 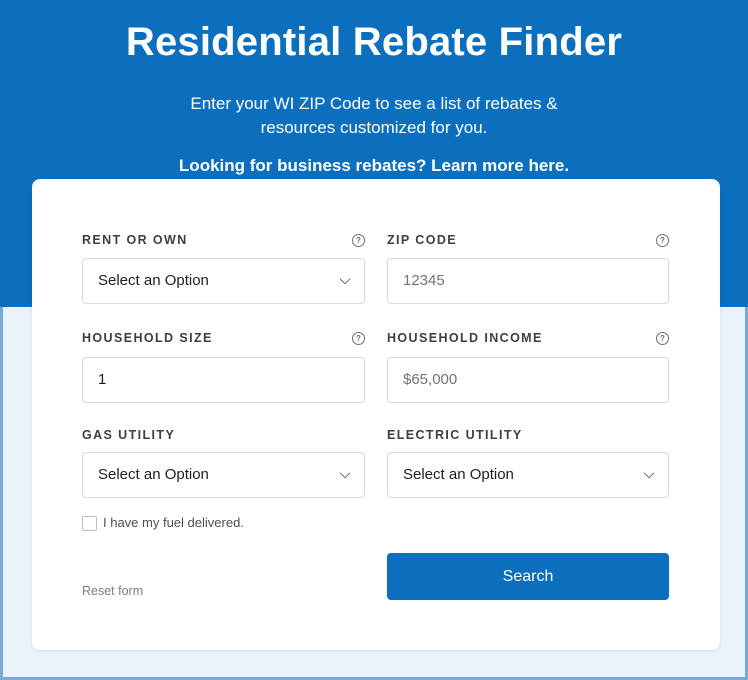 What do you see at coordinates (374, 42) in the screenshot?
I see `page-title: Residential Rebate Finder` at bounding box center [374, 42].